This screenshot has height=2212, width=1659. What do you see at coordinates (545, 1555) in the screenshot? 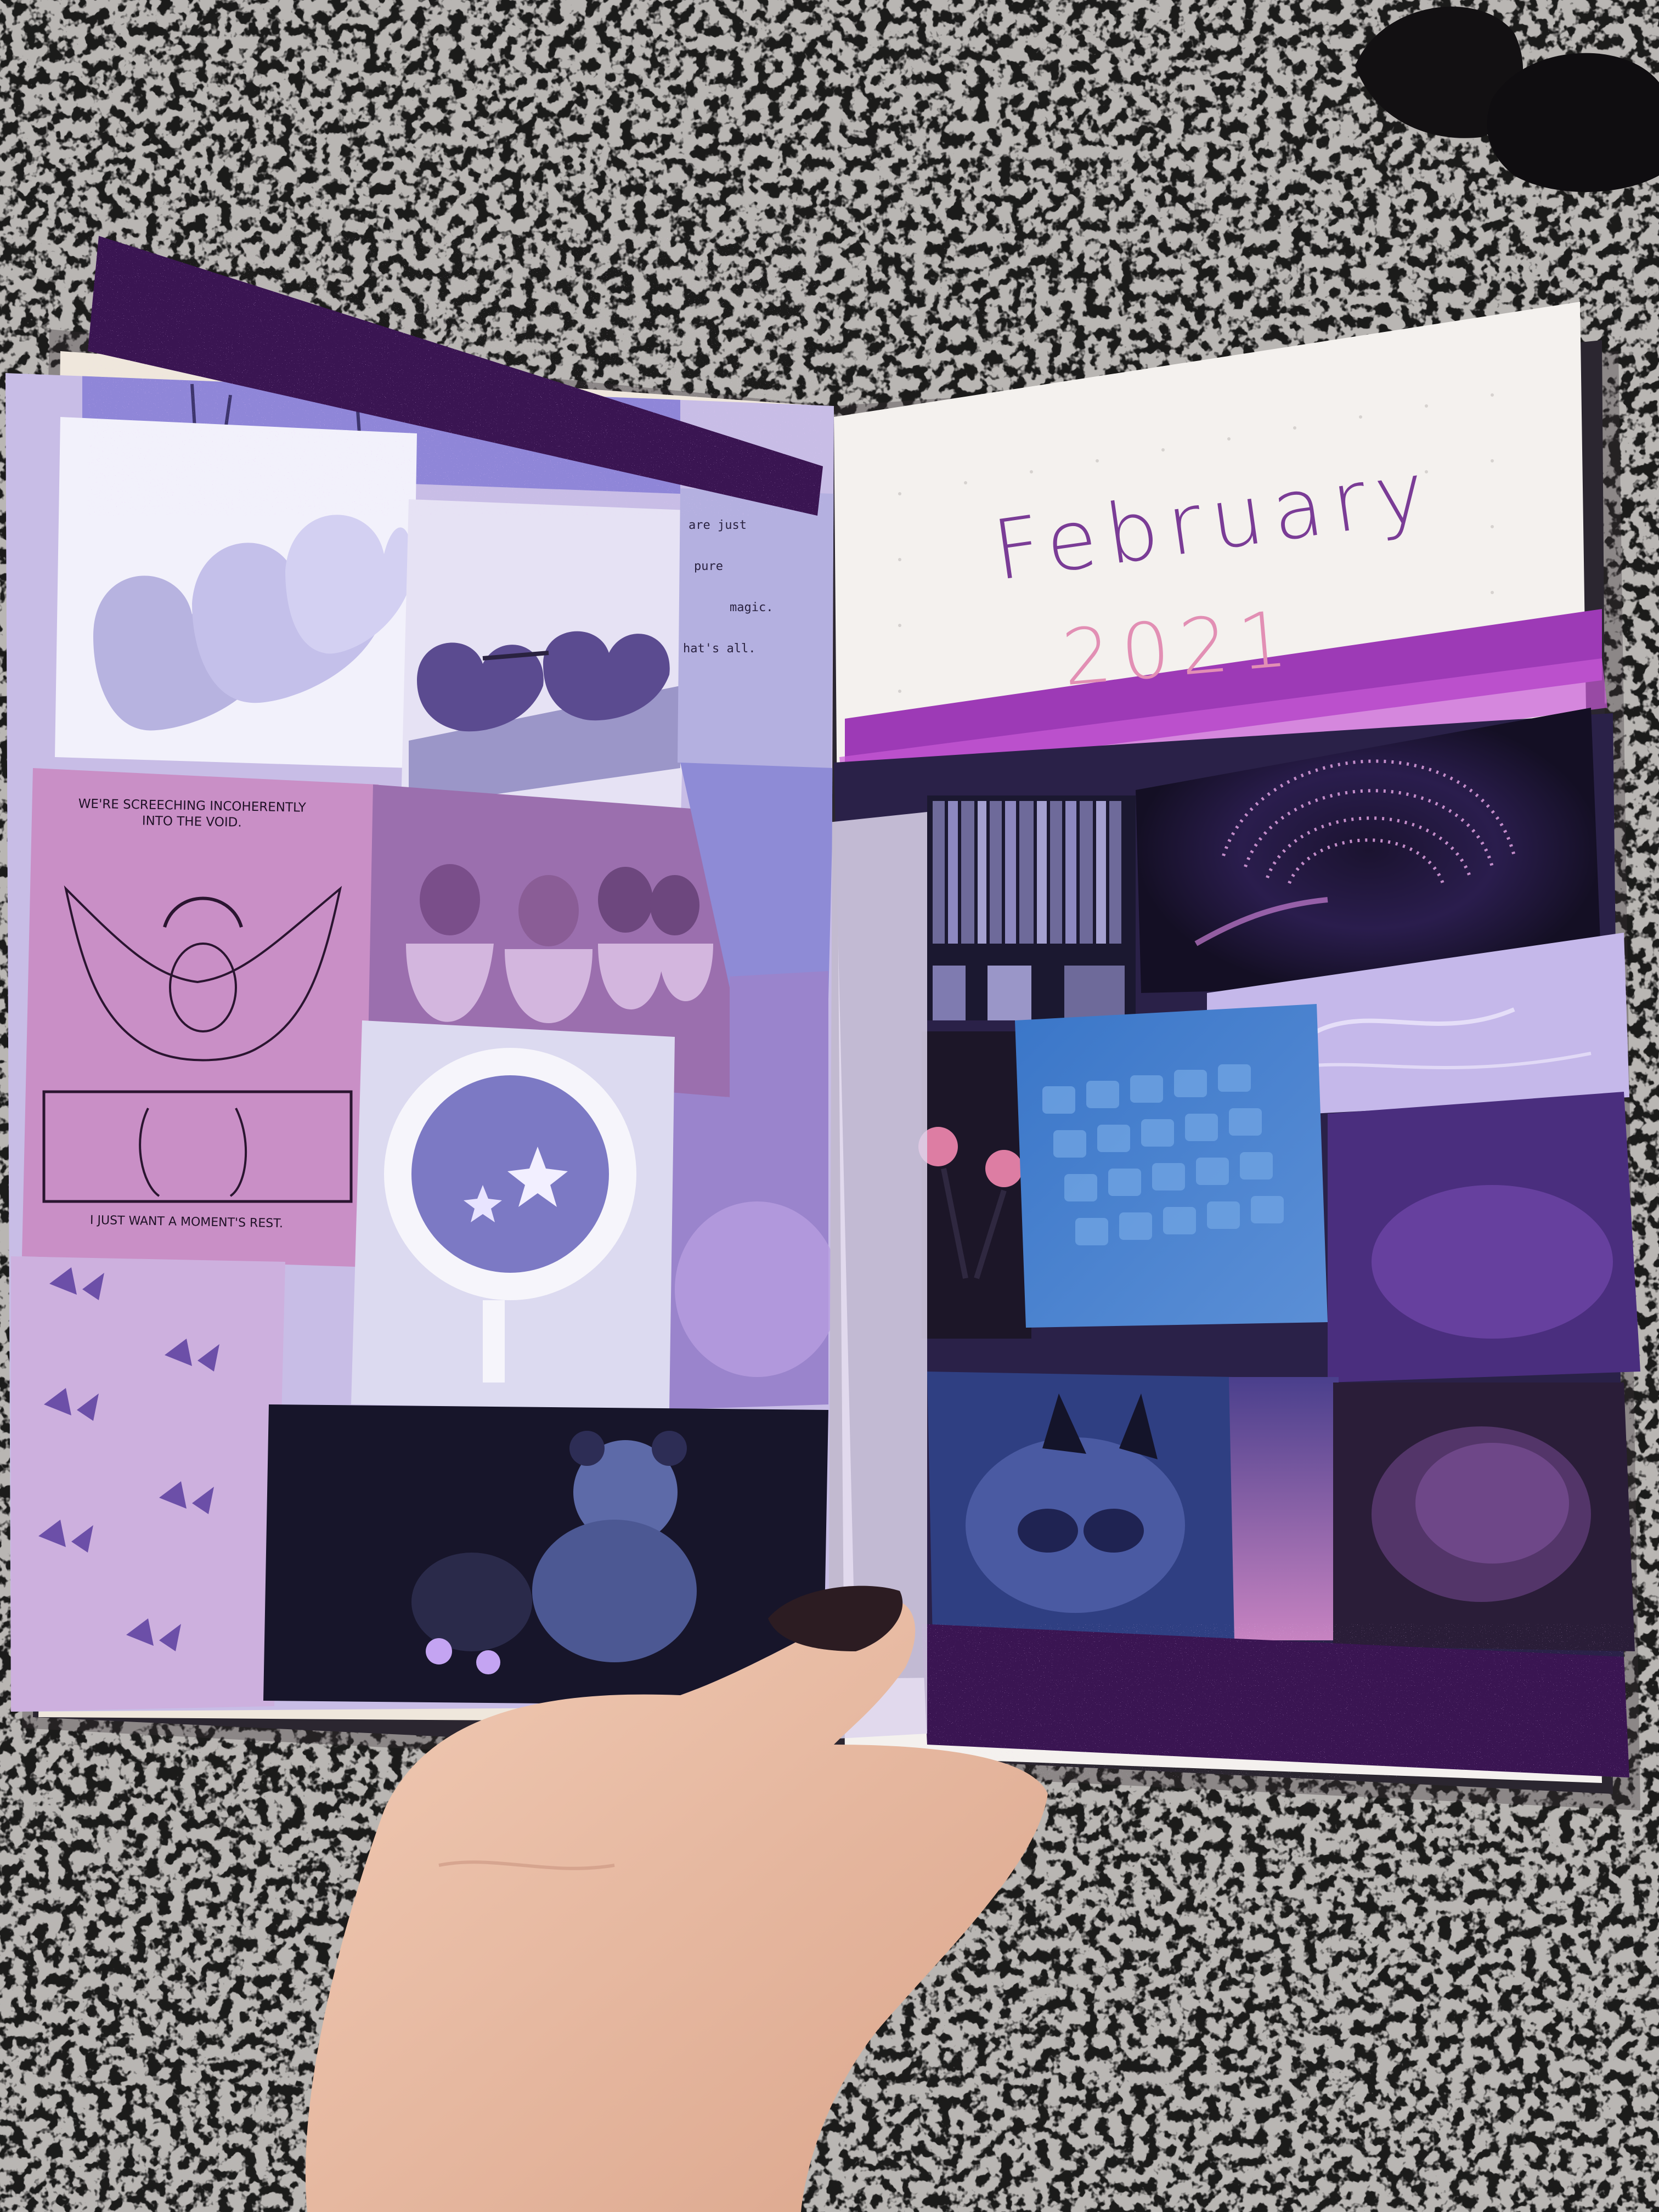
I see `panda-plush-photo` at bounding box center [545, 1555].